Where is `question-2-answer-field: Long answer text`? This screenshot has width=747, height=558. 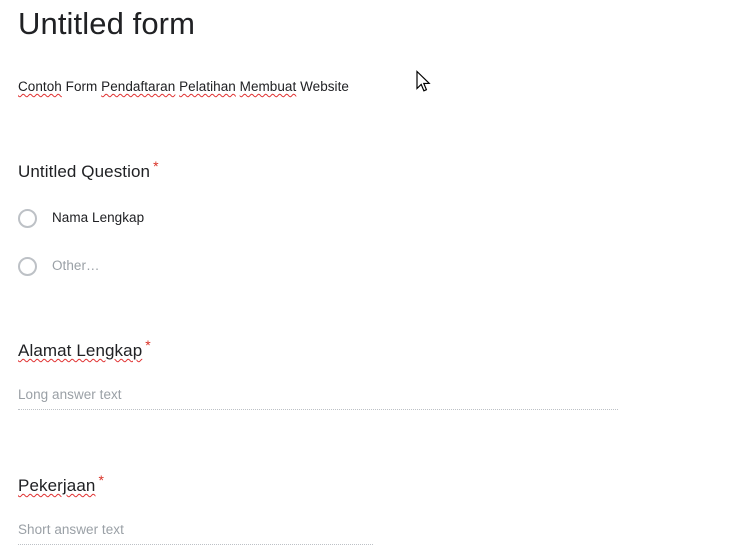 question-2-answer-field: Long answer text is located at coordinates (318, 398).